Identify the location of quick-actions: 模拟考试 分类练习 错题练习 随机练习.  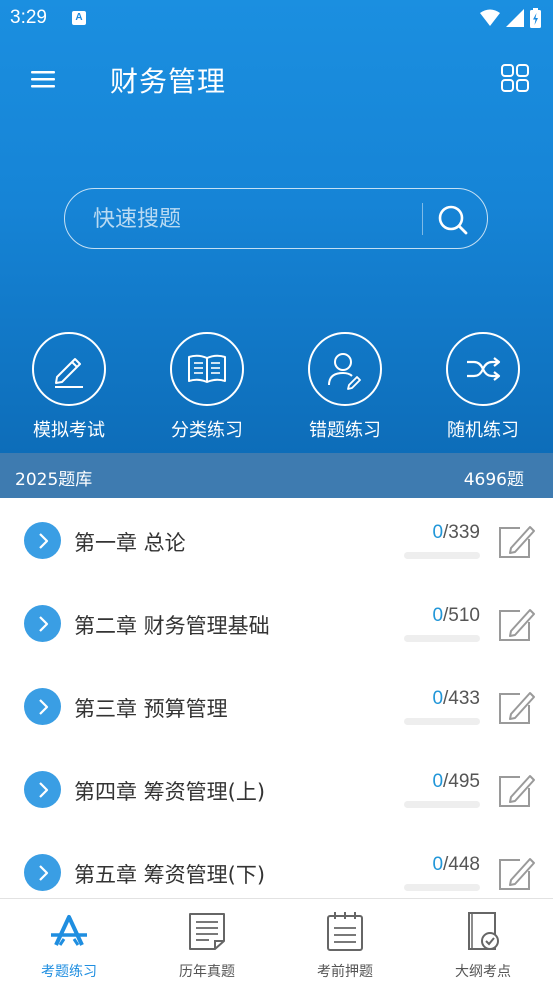
(276, 387).